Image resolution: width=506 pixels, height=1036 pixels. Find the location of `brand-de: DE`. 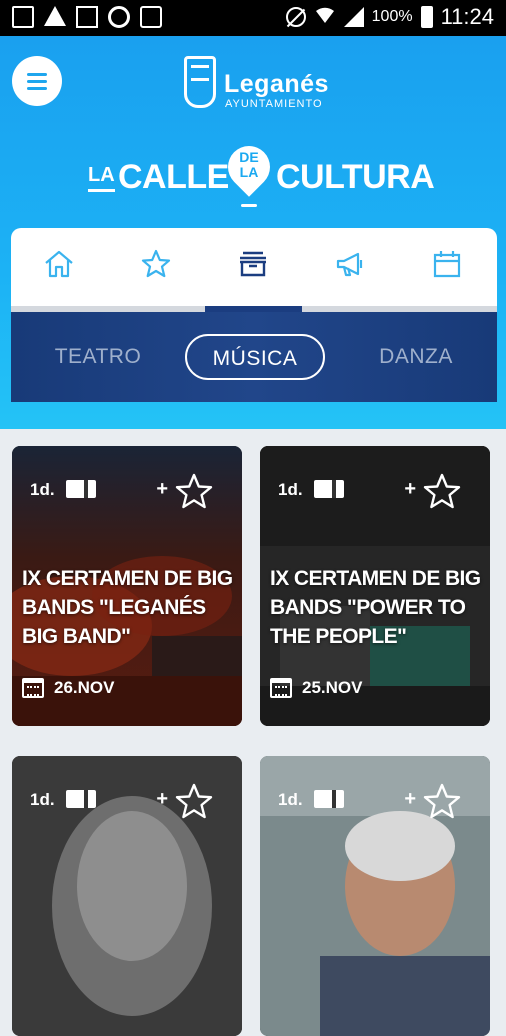

brand-de: DE is located at coordinates (249, 157).